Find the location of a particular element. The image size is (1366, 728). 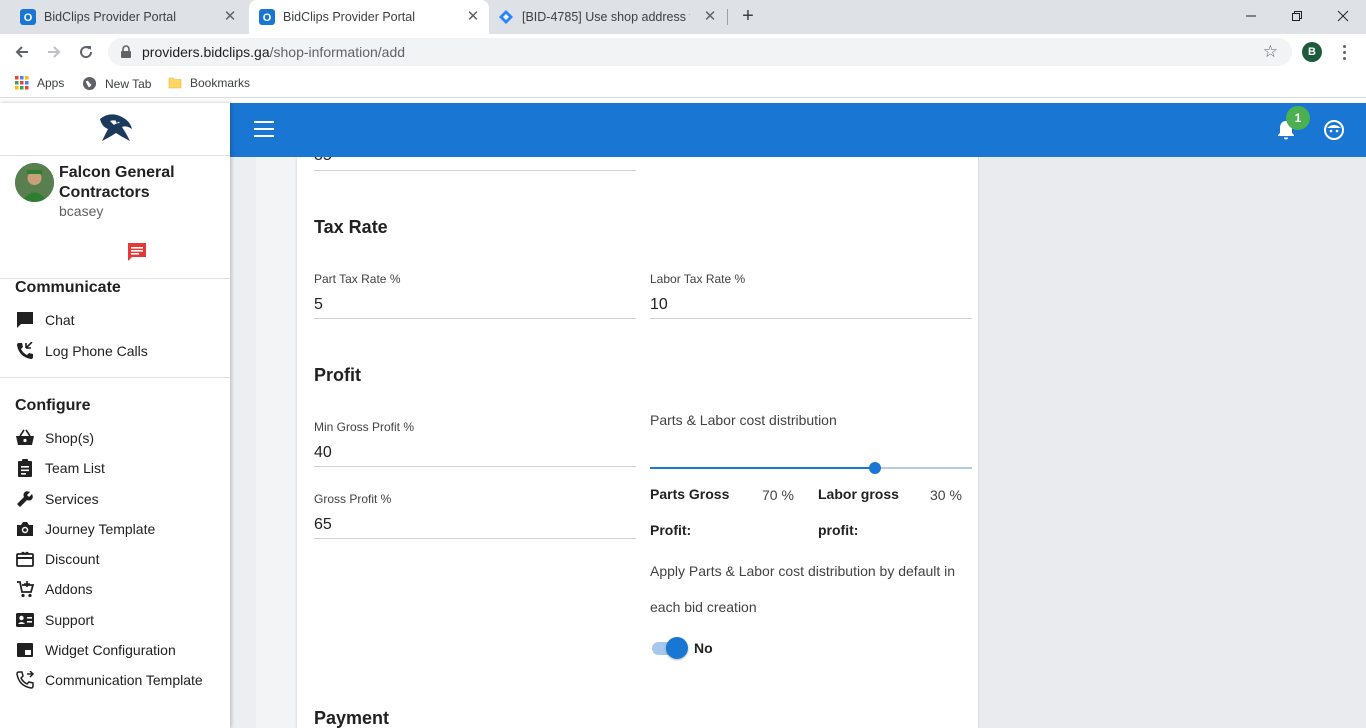

min-gross-profit-field: Min Gross Profit % 40 is located at coordinates (475, 443).